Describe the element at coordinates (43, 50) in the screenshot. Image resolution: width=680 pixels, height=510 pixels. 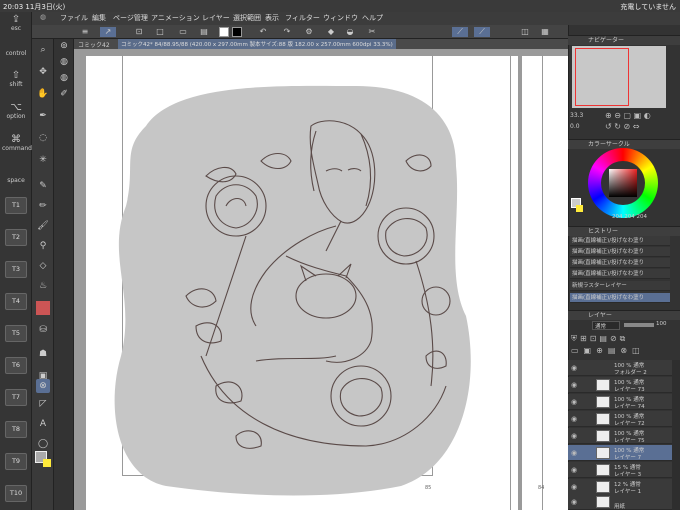
I see `zoom-icon: ⌕` at that location.